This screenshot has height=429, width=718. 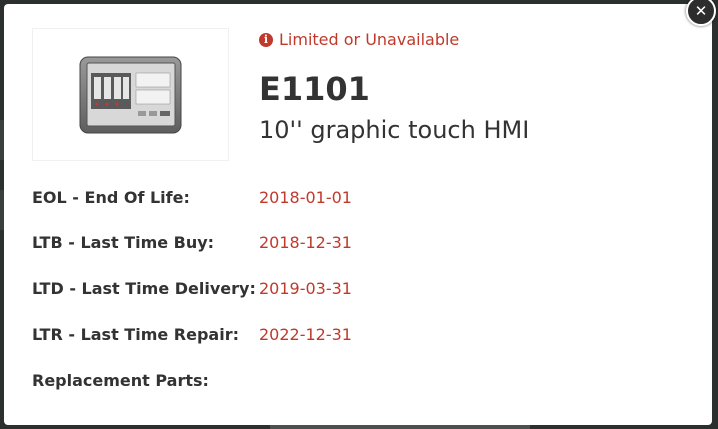 What do you see at coordinates (305, 288) in the screenshot?
I see `ltd-value: 2019-03-31` at bounding box center [305, 288].